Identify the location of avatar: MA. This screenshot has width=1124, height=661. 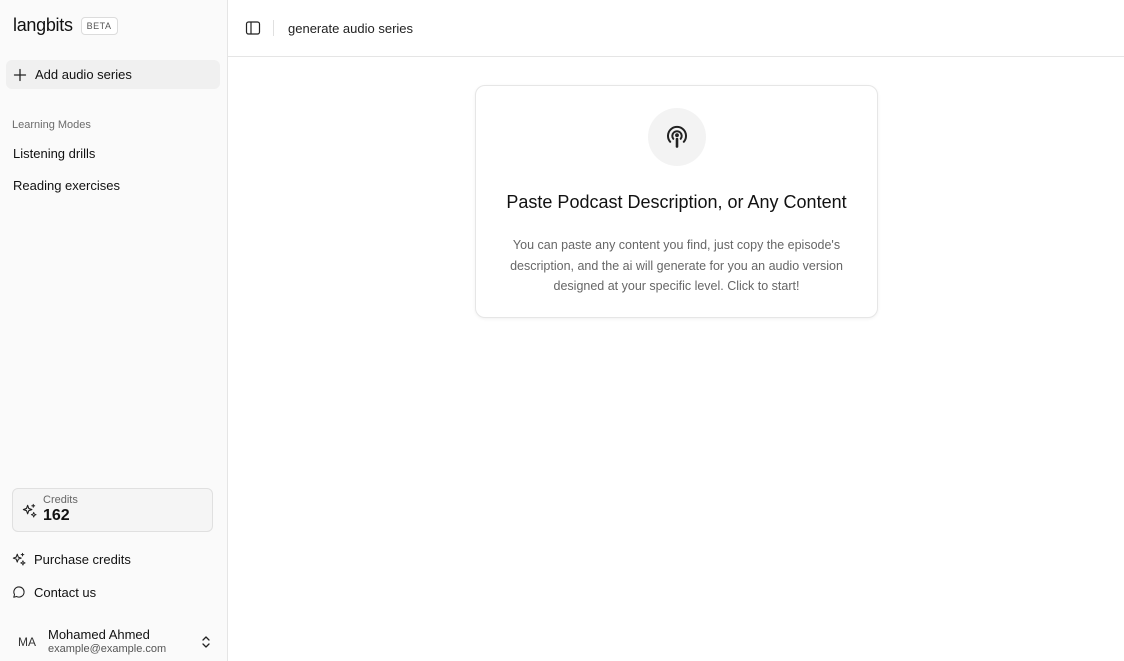
(27, 642).